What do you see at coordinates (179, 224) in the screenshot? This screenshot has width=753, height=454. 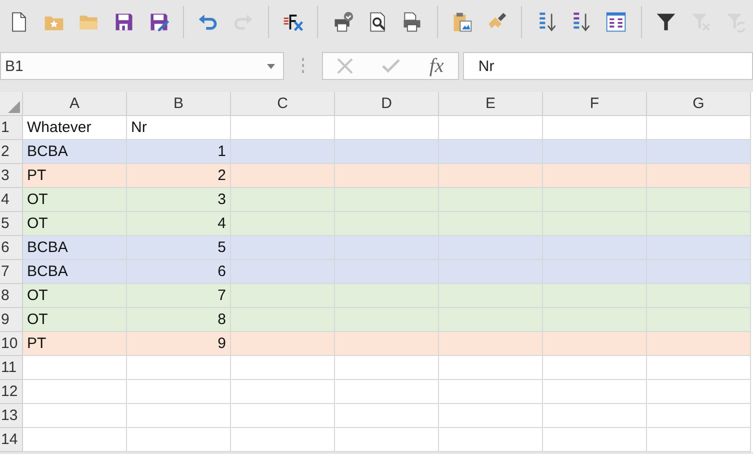 I see `table-cell: 4` at bounding box center [179, 224].